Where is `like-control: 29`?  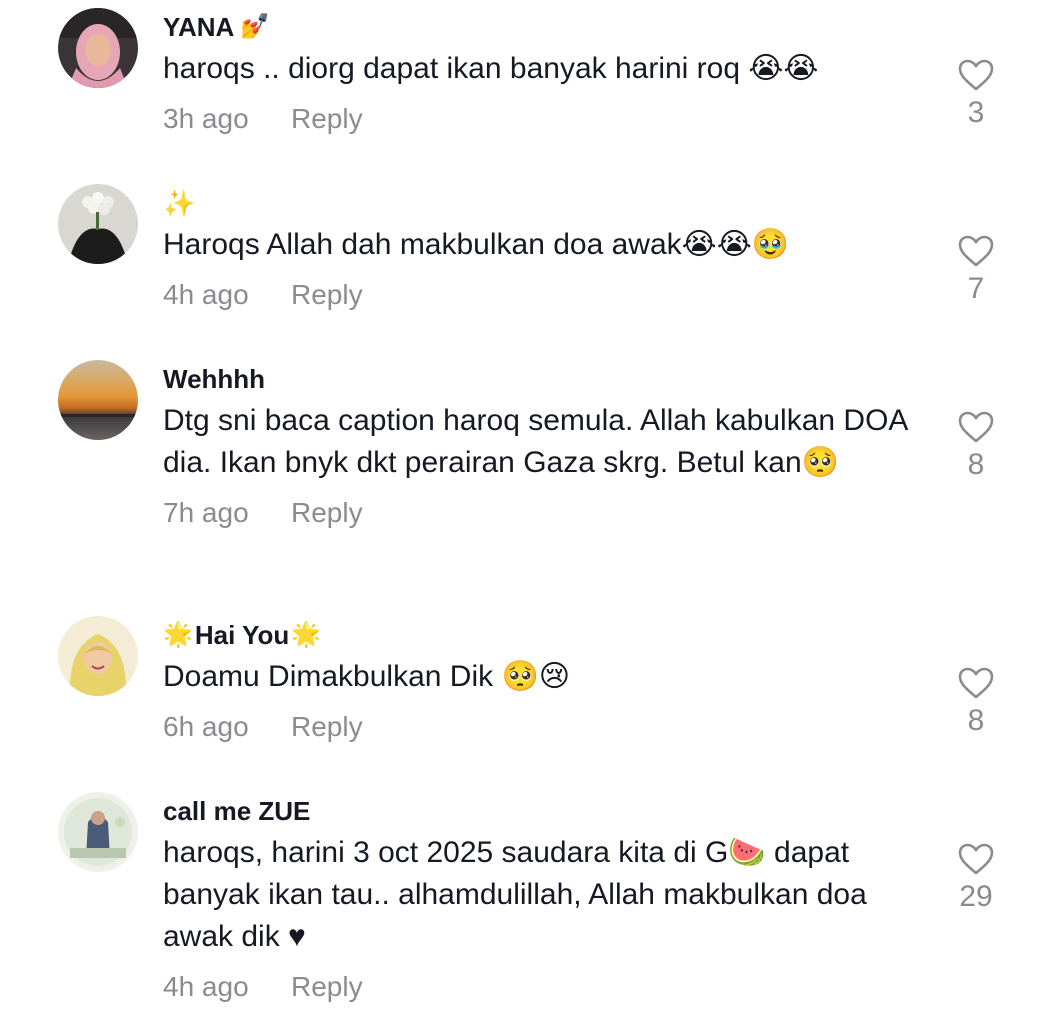
like-control: 29 is located at coordinates (976, 878).